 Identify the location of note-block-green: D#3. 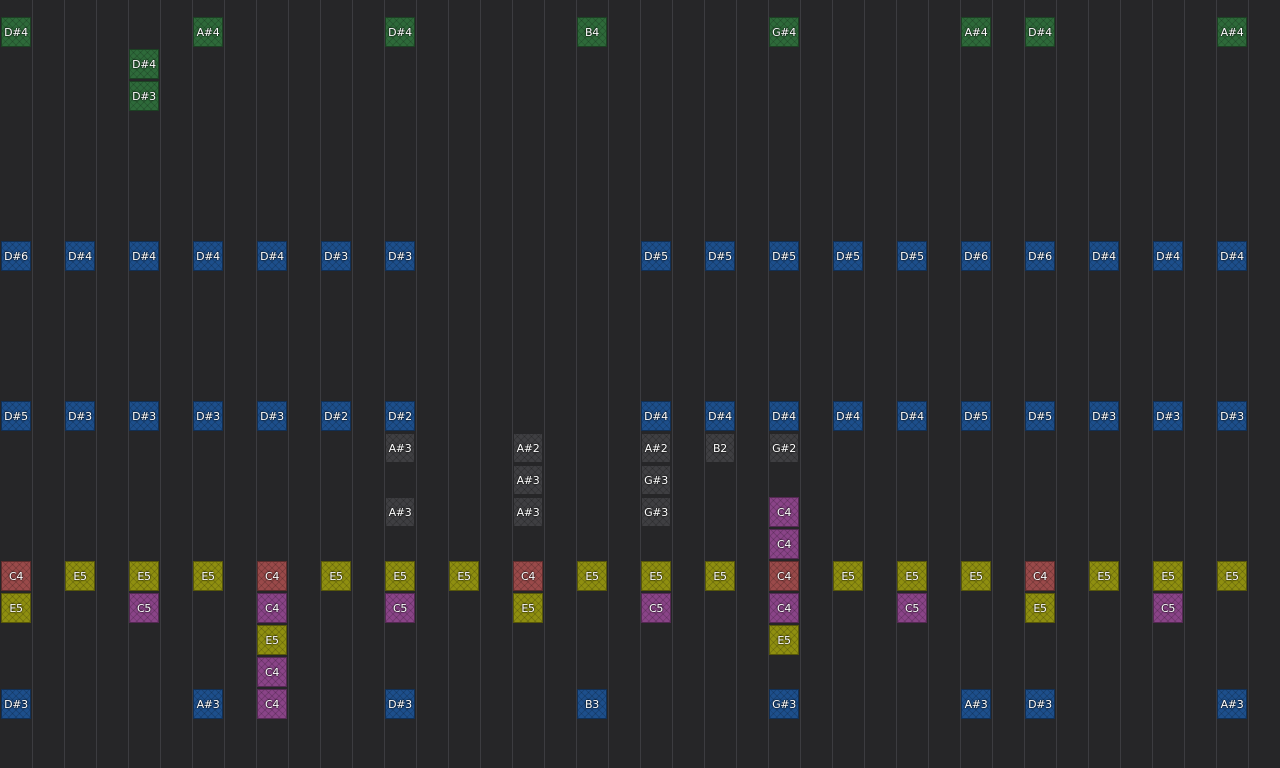
(144, 96).